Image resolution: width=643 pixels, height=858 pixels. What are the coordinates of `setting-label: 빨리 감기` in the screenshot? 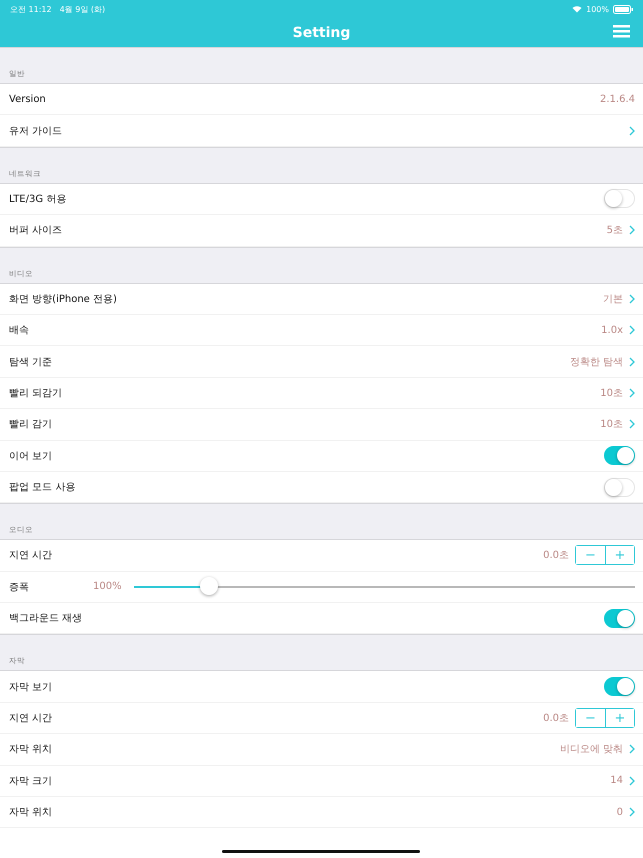 It's located at (30, 425).